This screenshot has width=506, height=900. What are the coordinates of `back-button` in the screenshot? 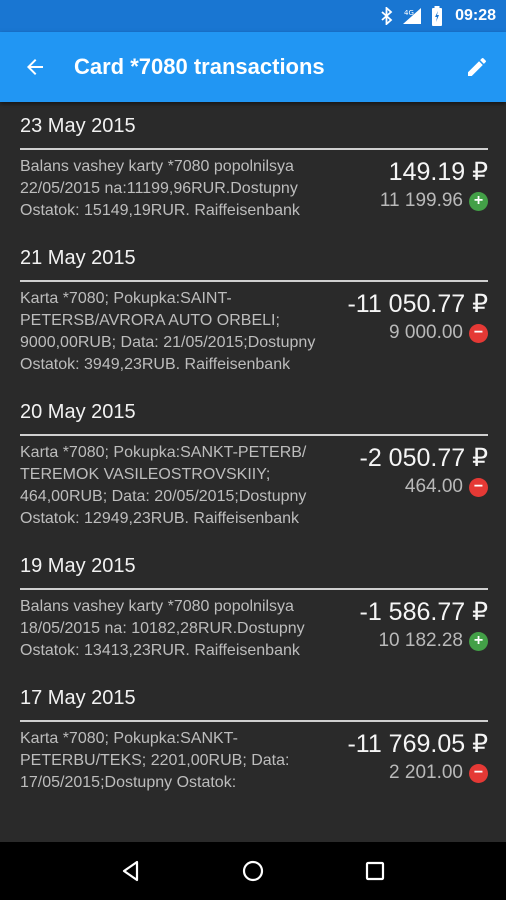 It's located at (35, 67).